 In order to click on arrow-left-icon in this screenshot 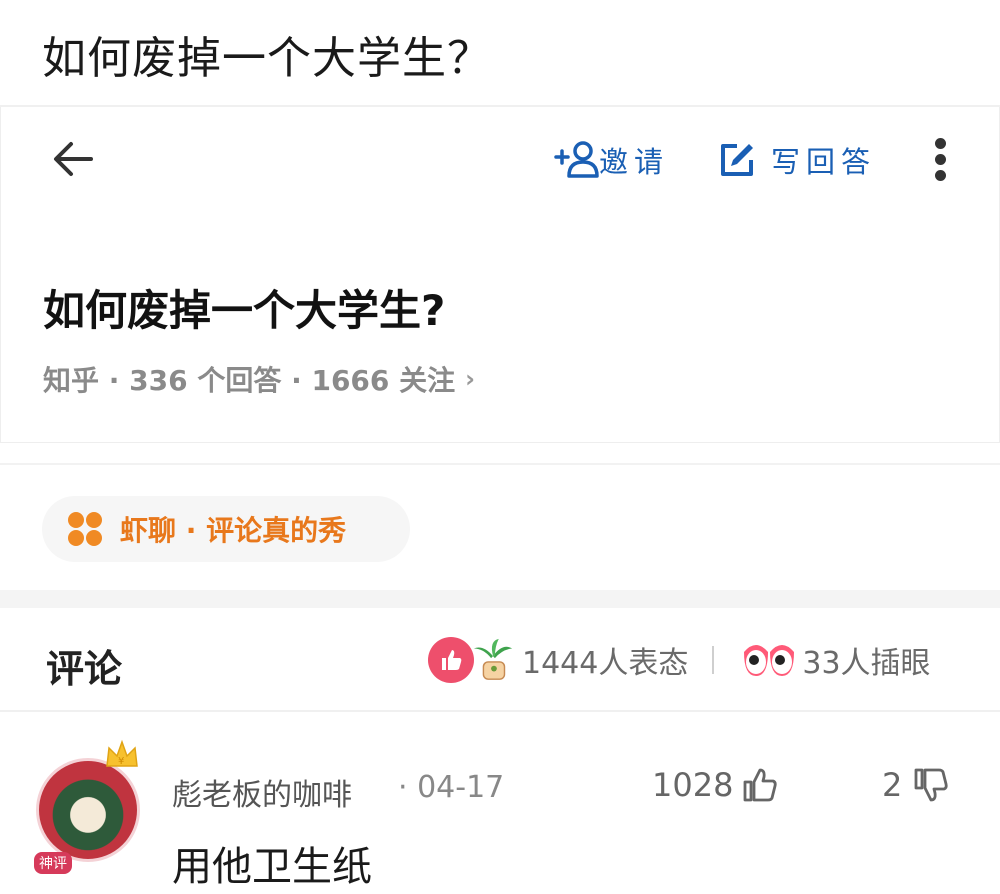, I will do `click(73, 159)`.